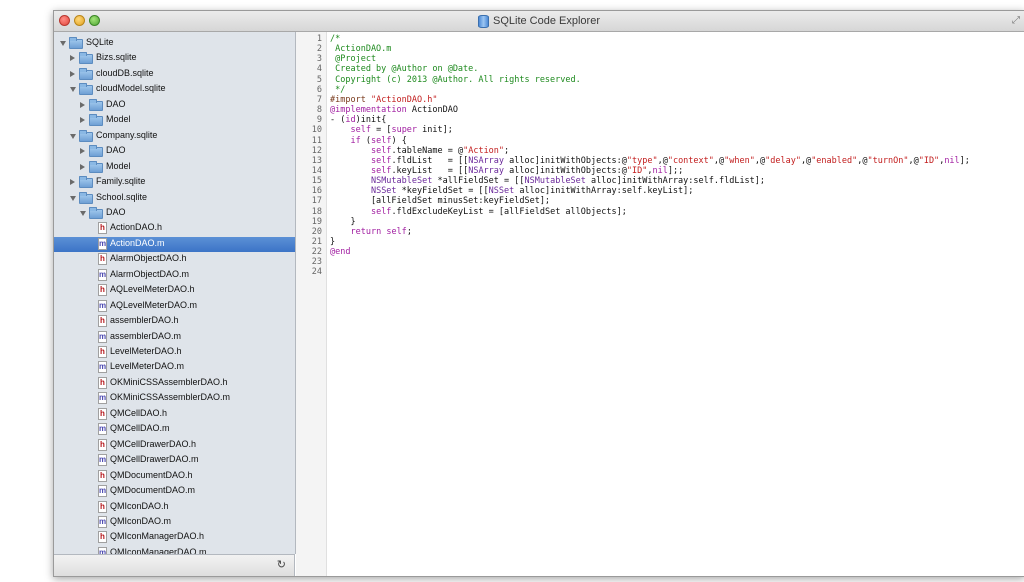  I want to click on code-token: */, so click(338, 89).